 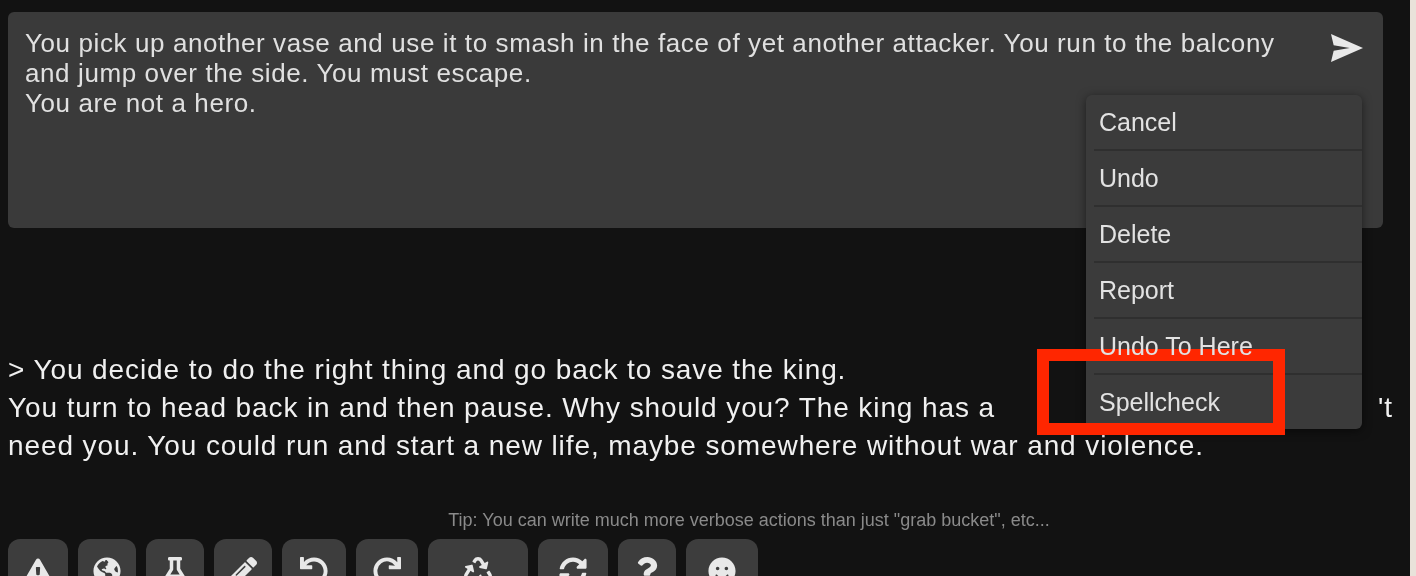 What do you see at coordinates (606, 446) in the screenshot?
I see `story-text: need you. You could run and start a new life, maybe somewhere without war and violence.` at bounding box center [606, 446].